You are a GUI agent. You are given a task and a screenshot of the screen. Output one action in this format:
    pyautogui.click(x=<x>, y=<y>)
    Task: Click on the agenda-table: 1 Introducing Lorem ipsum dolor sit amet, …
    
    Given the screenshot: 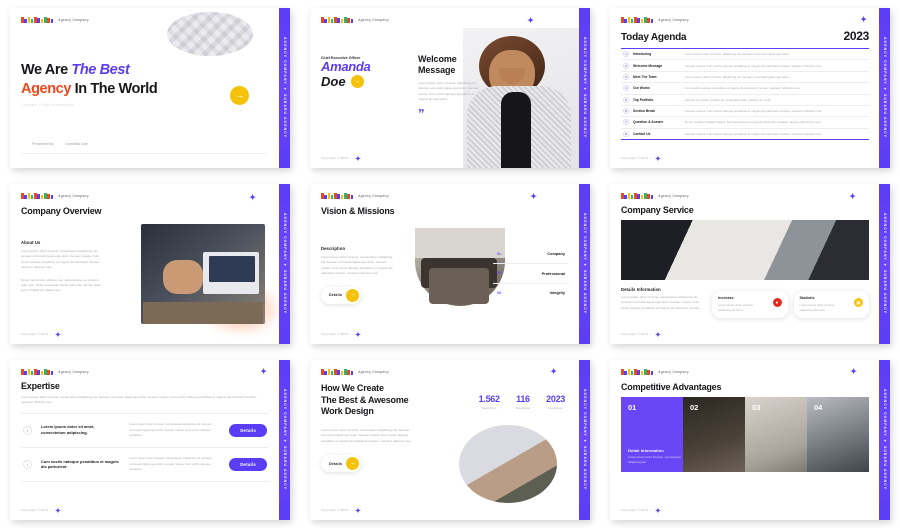 What is the action you would take?
    pyautogui.click(x=745, y=94)
    